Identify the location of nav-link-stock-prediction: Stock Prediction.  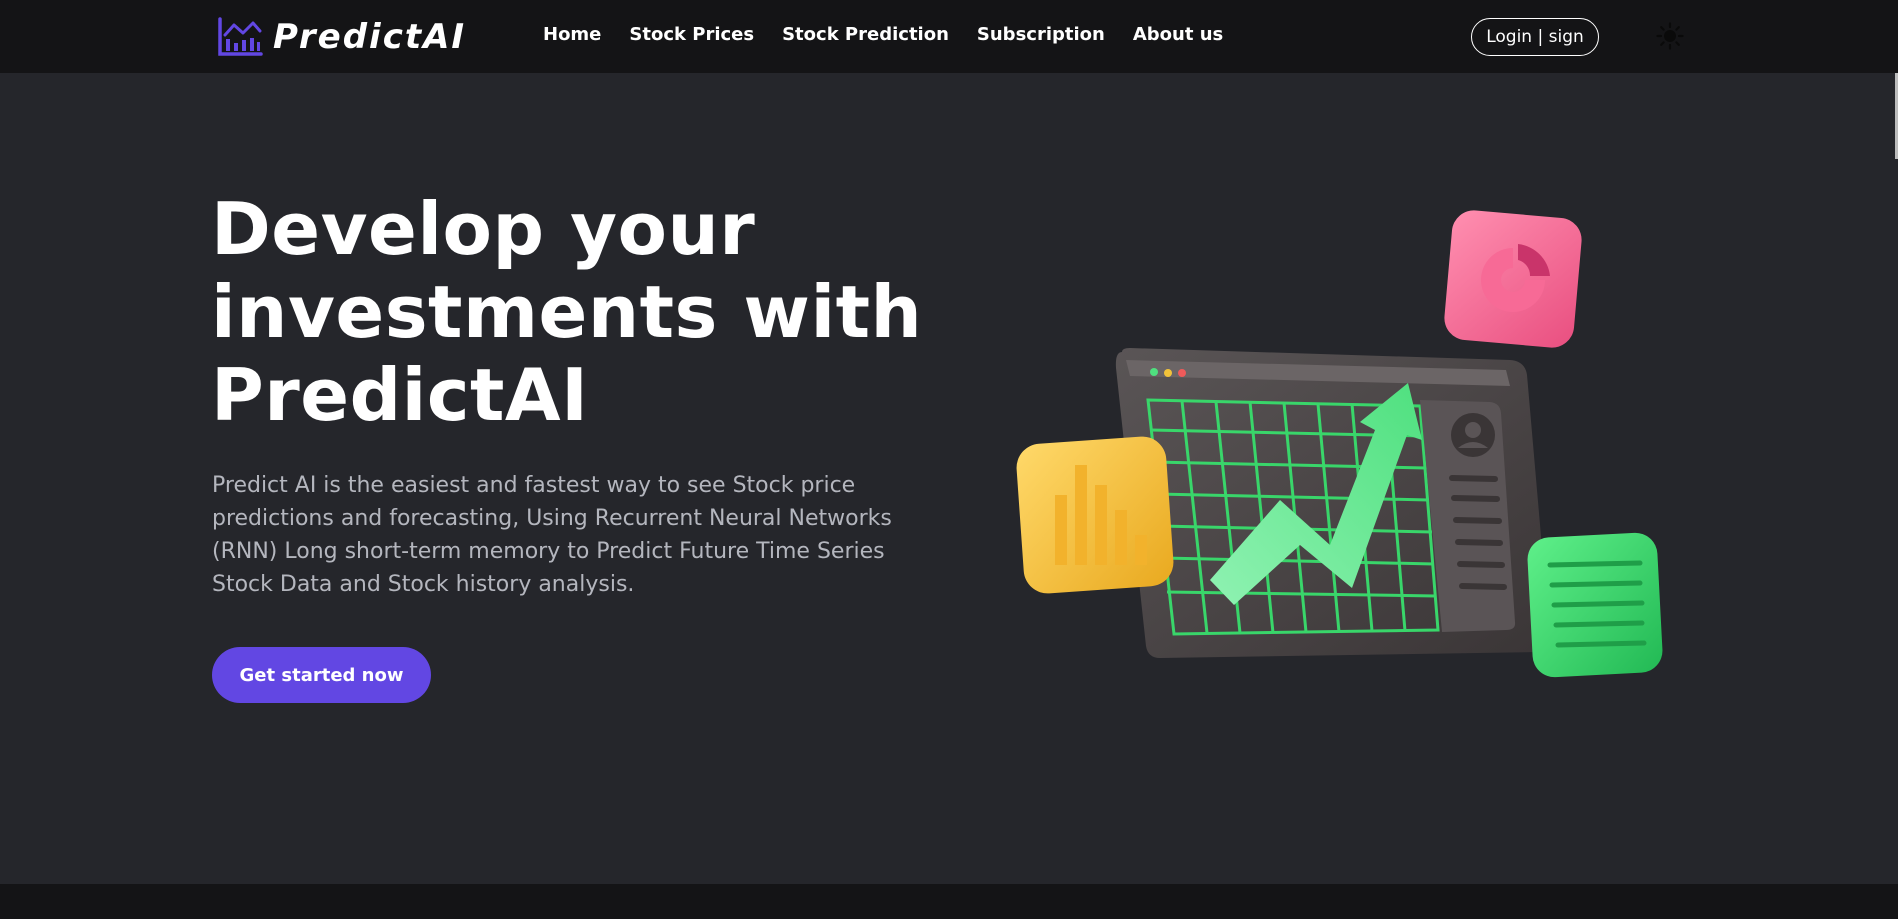
(865, 34).